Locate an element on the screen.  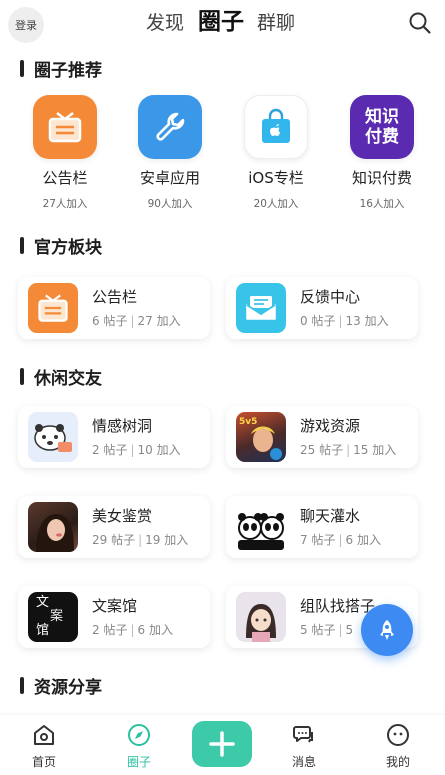
tab-discover: 发现 is located at coordinates (165, 23).